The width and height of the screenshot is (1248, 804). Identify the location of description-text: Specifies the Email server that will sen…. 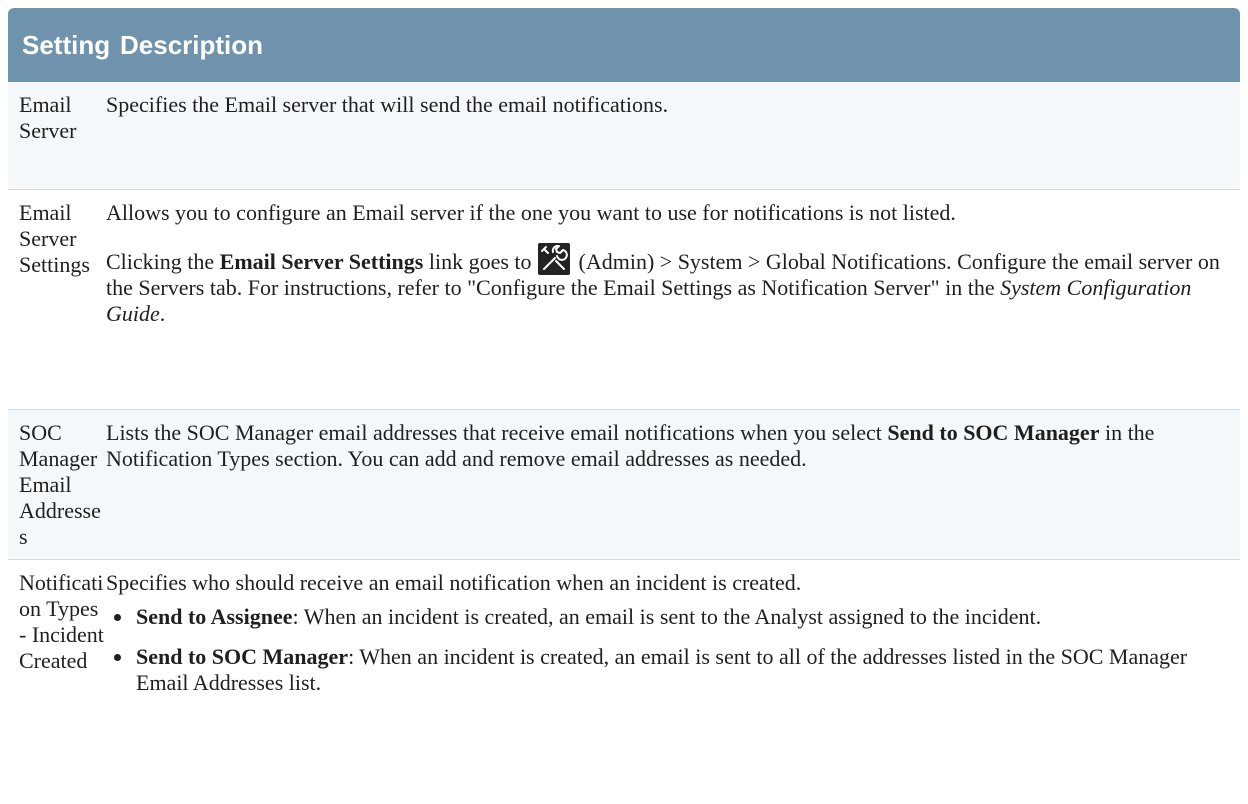
(387, 104).